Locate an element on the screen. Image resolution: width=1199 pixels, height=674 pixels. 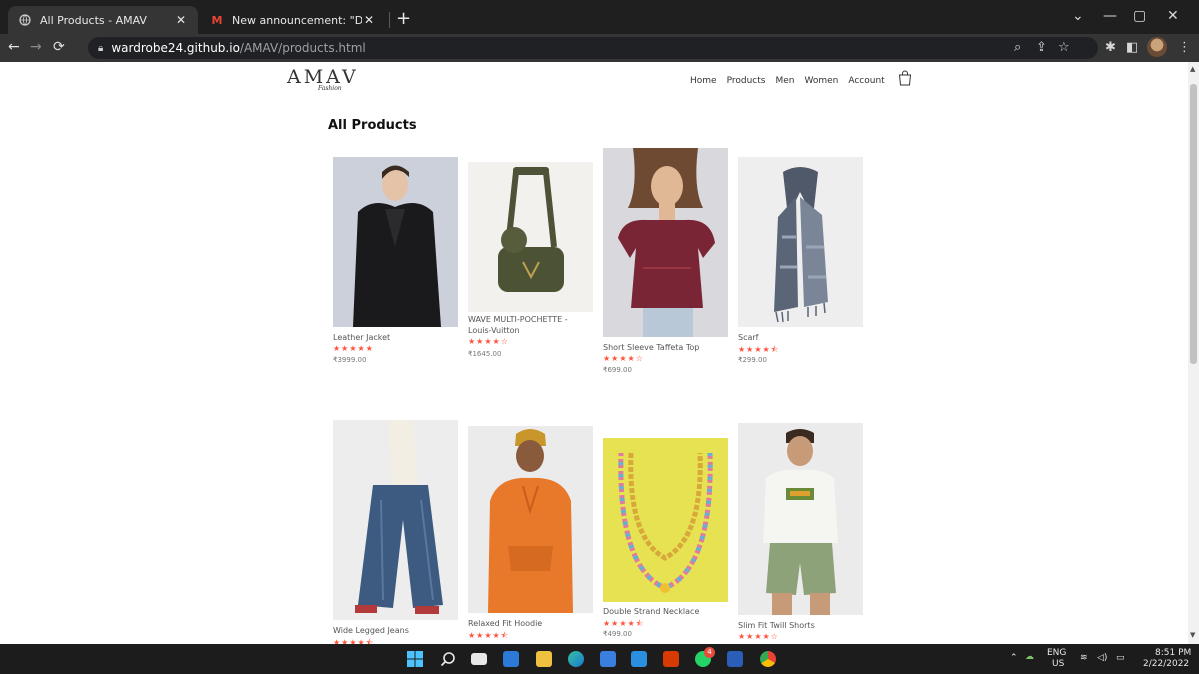
maximize-button: ▢ is located at coordinates (1139, 16).